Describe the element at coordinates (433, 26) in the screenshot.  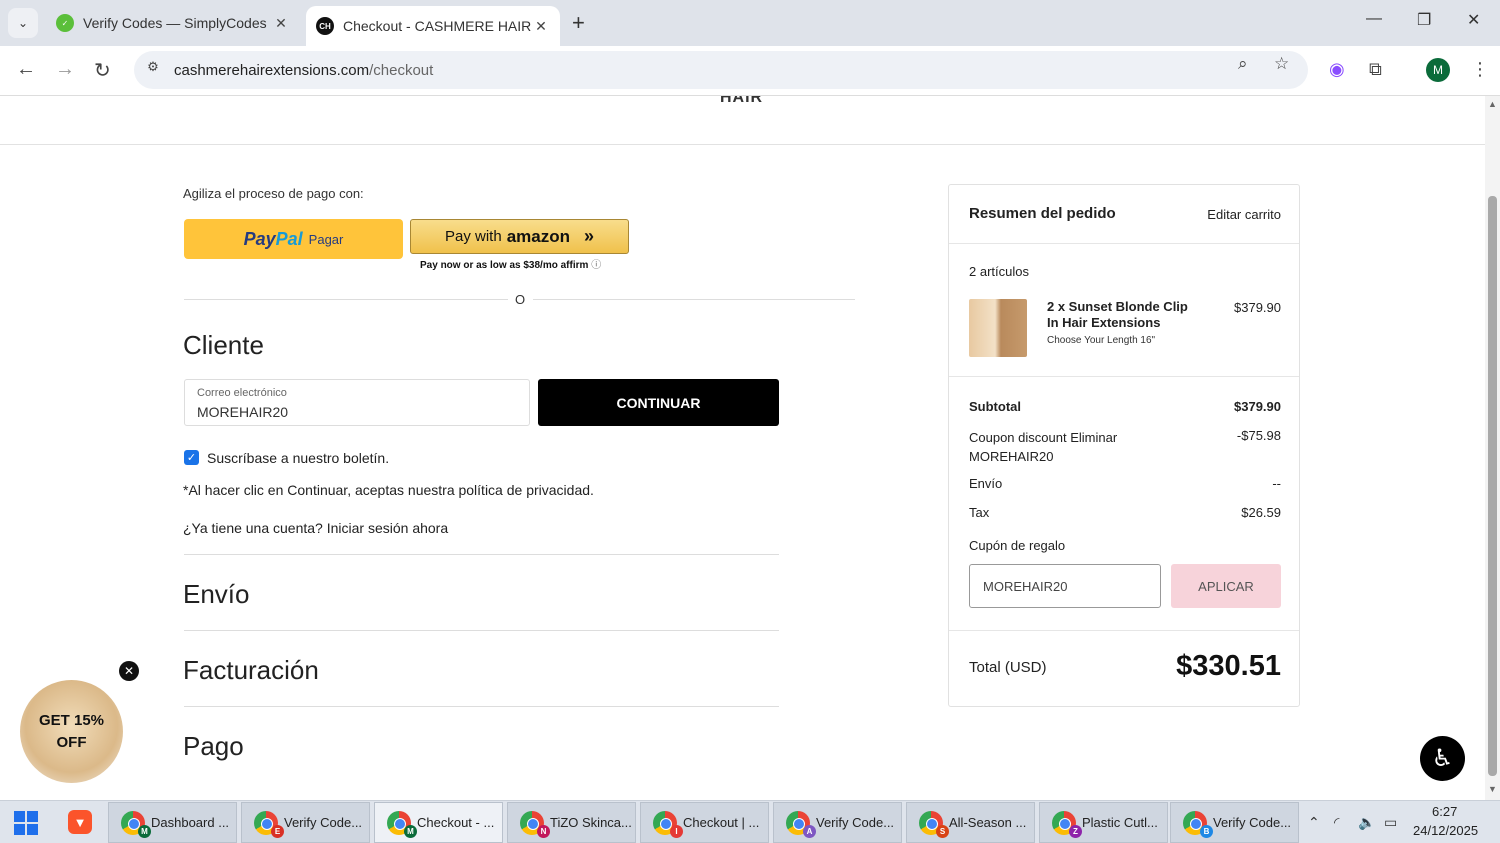
I see `tab-checkout: CH Checkout - CASHMERE HAIR ✕` at that location.